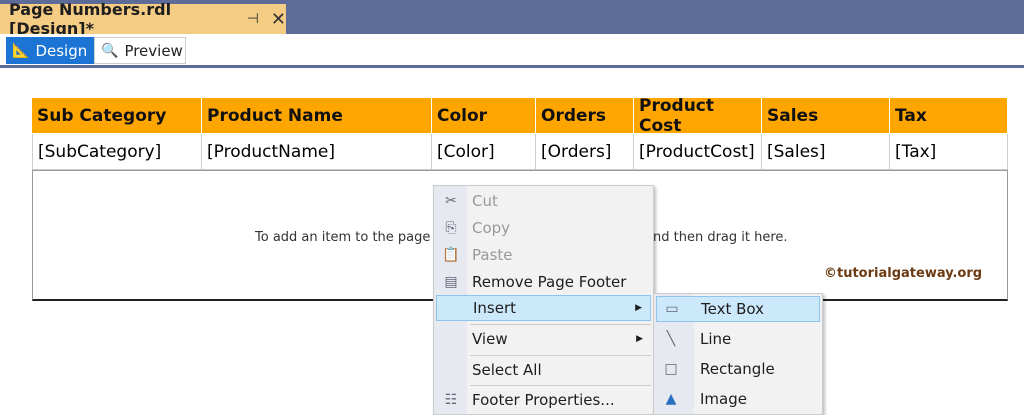  I want to click on line-icon: ╲, so click(671, 339).